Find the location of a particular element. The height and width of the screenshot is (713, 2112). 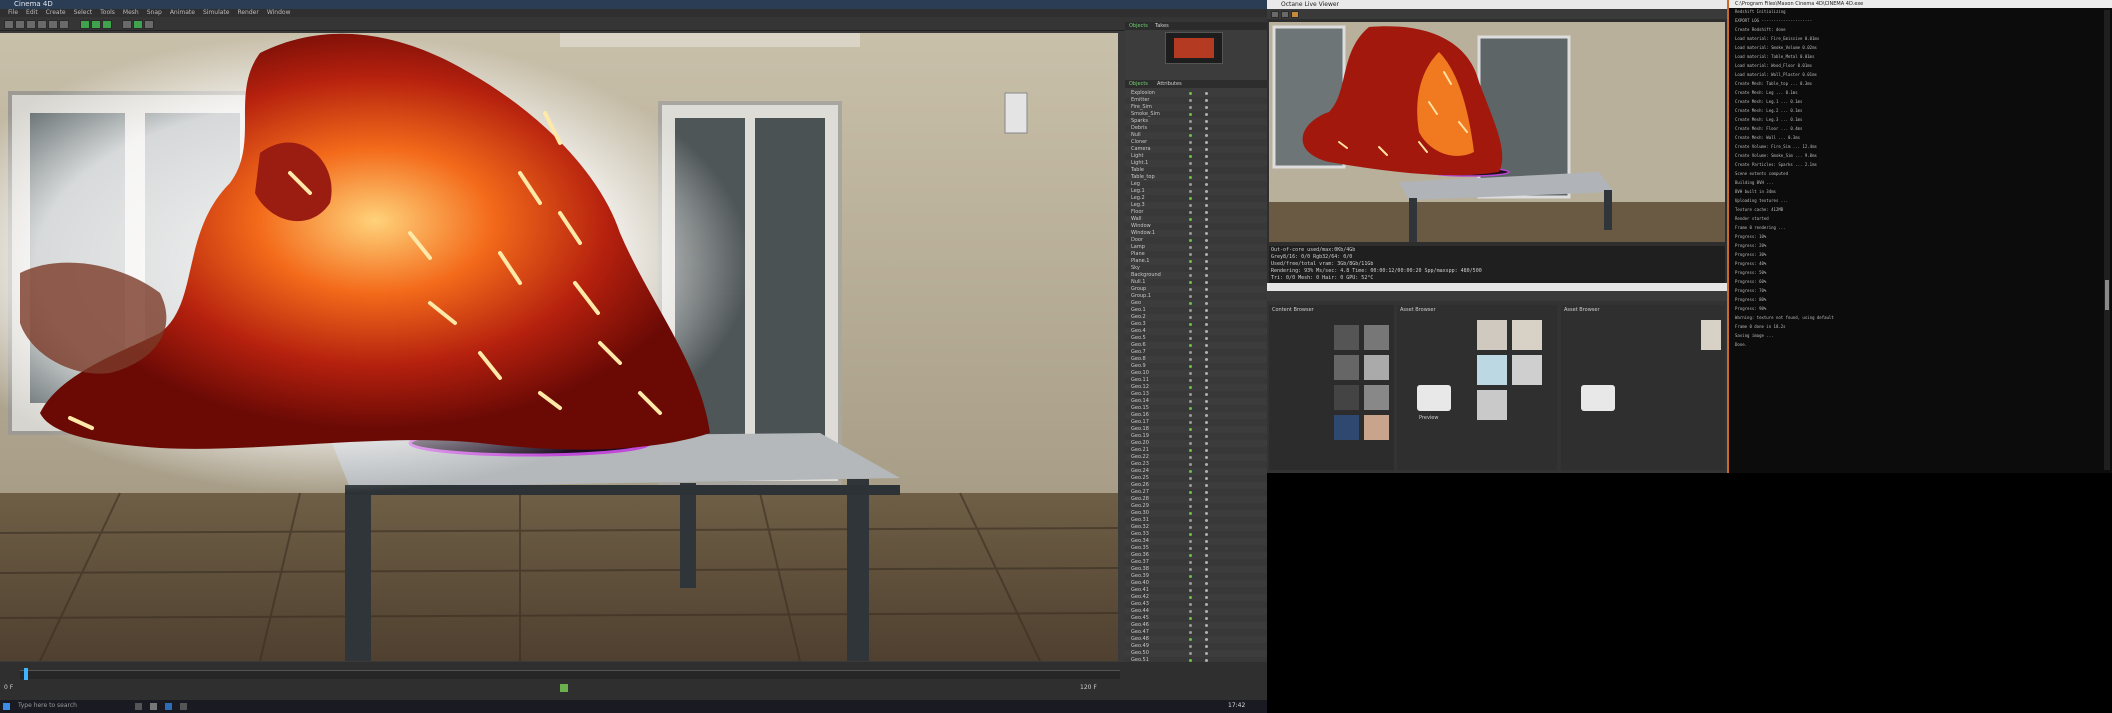

object-row: Fire_Sim is located at coordinates (1196, 107).